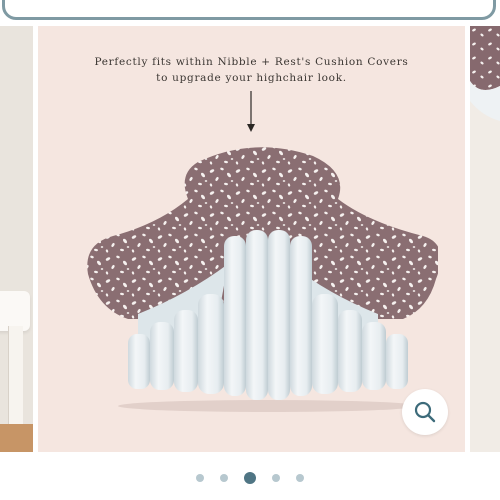 The width and height of the screenshot is (500, 500). What do you see at coordinates (16, 239) in the screenshot?
I see `previous-slide-peek` at bounding box center [16, 239].